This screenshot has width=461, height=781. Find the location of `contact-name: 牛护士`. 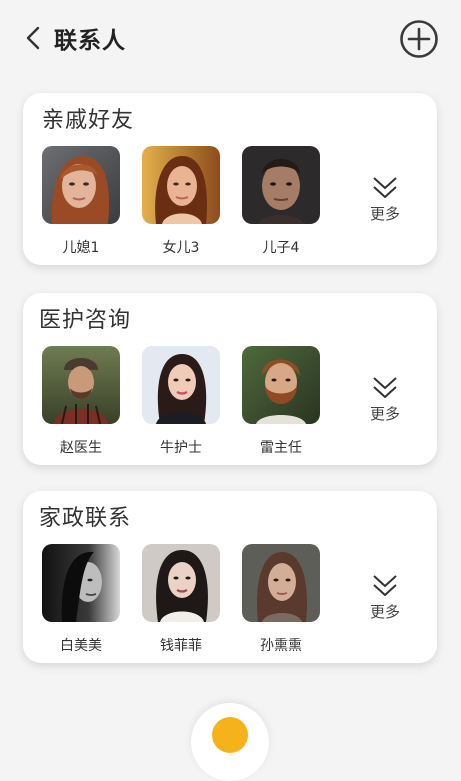

contact-name: 牛护士 is located at coordinates (181, 448).